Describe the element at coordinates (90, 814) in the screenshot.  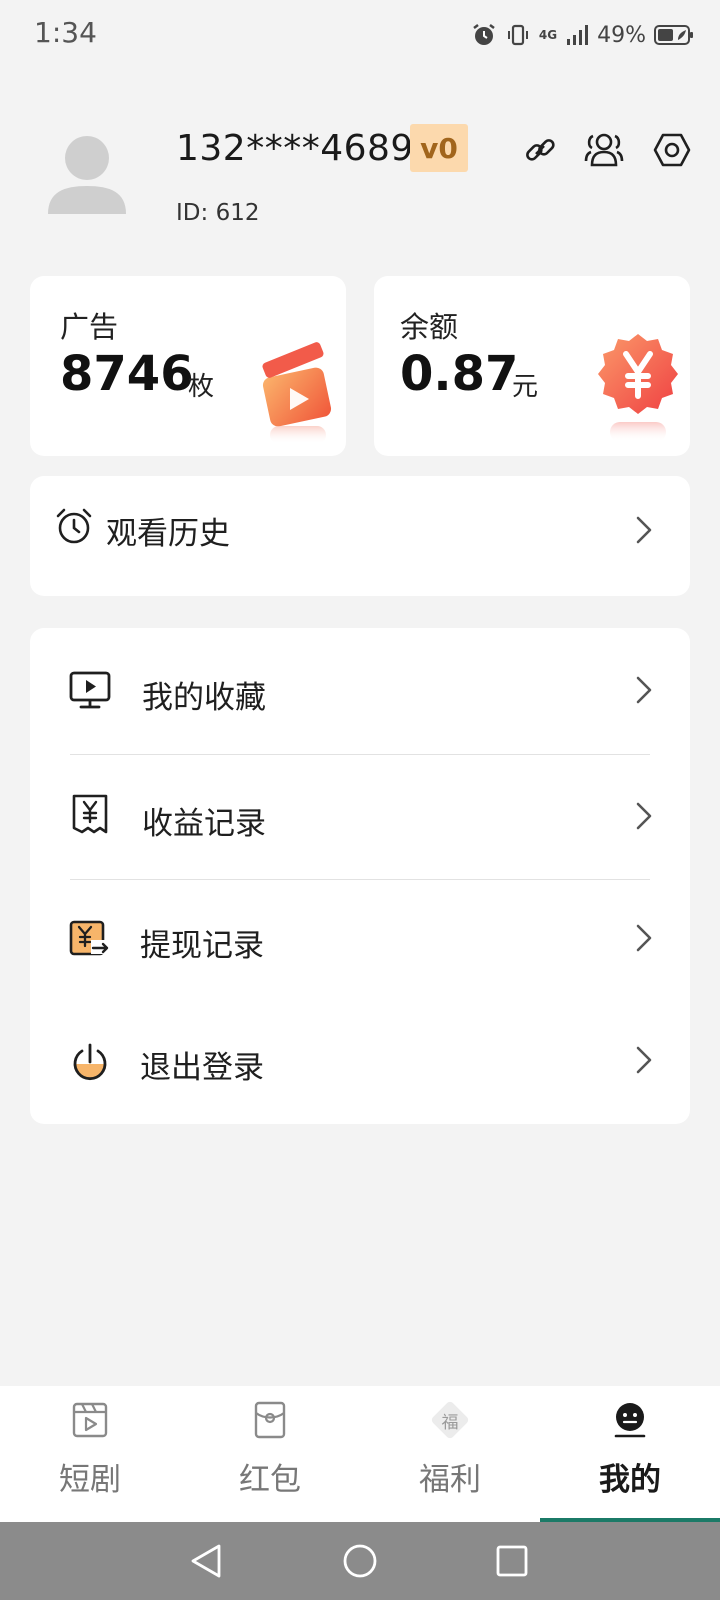
I see `yuan-receipt-icon` at that location.